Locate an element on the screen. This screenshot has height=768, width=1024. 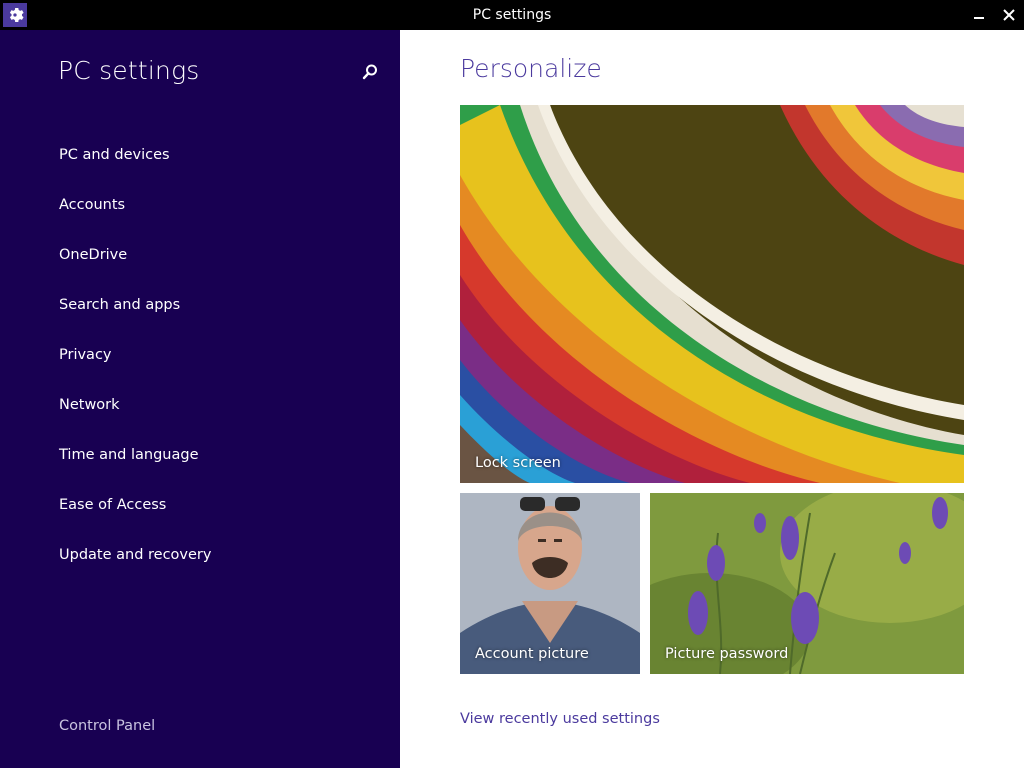
close-icon is located at coordinates (1009, 15).